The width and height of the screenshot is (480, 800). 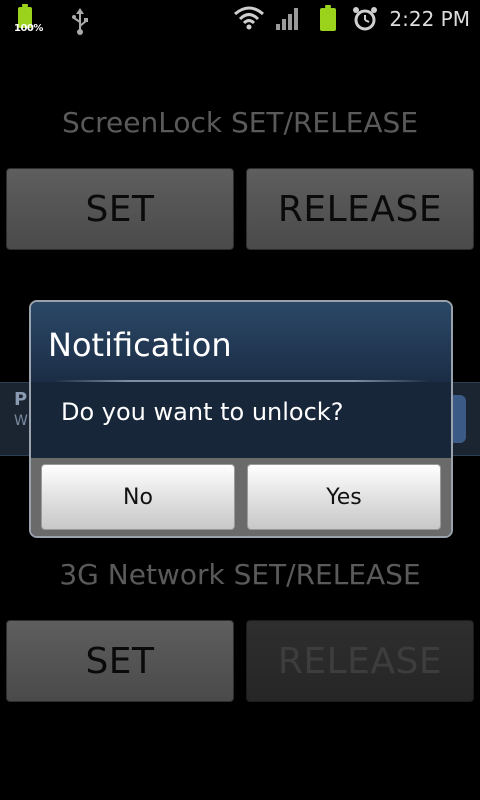 What do you see at coordinates (429, 19) in the screenshot?
I see `clock: 2:22 PM` at bounding box center [429, 19].